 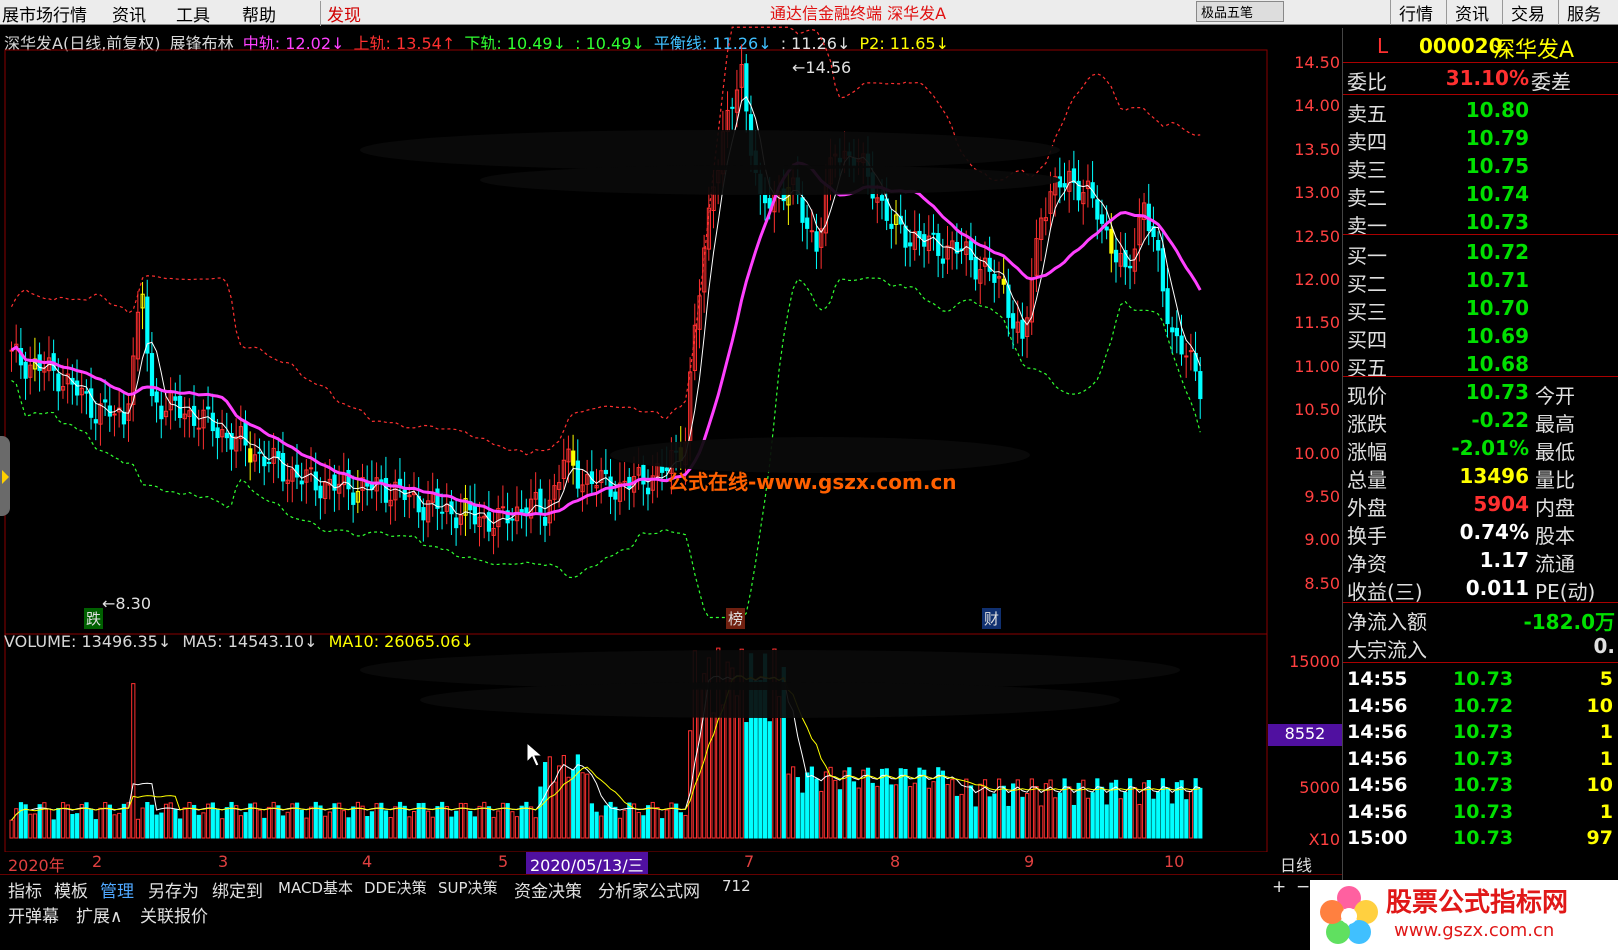 I want to click on stat-row: 净资 1.17 流通, so click(x=1480, y=562).